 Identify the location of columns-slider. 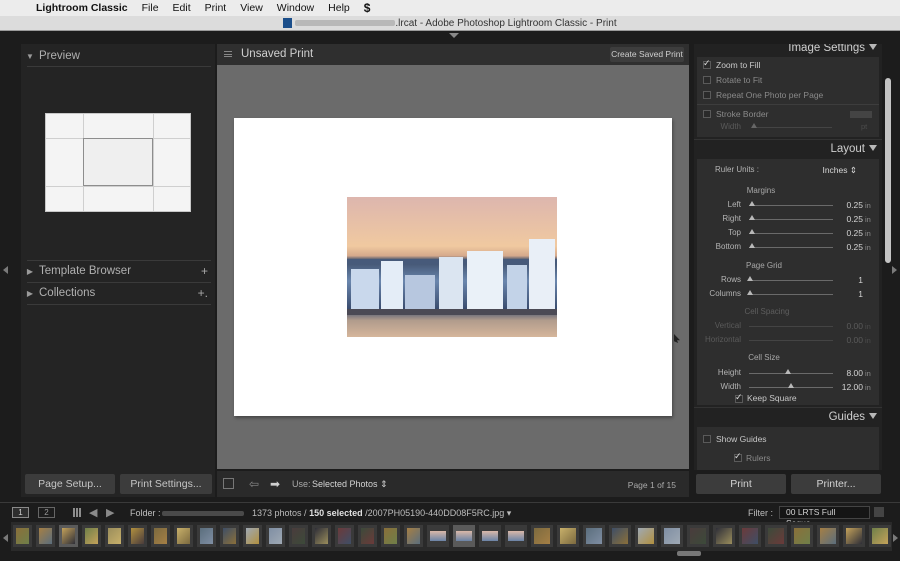
(791, 294).